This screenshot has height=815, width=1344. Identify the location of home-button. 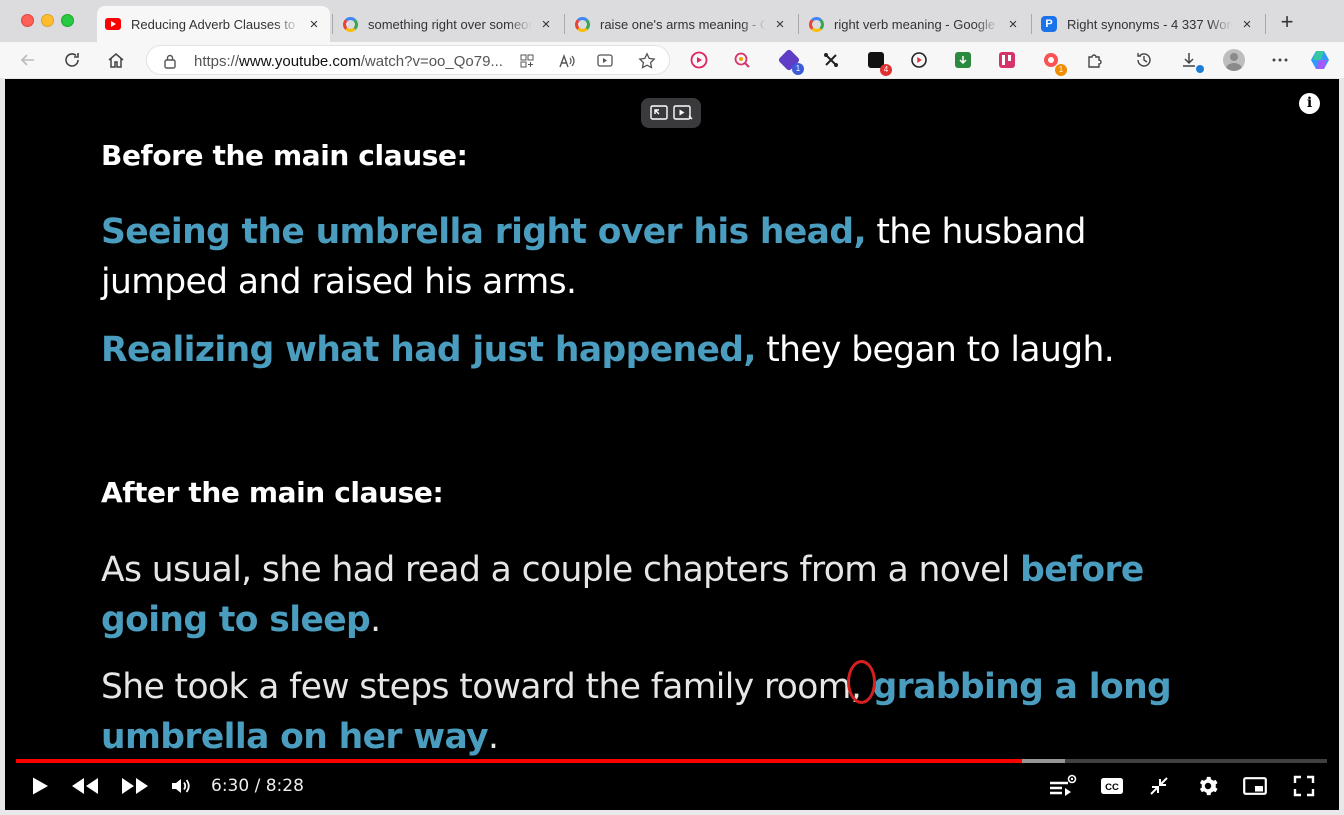
(116, 60).